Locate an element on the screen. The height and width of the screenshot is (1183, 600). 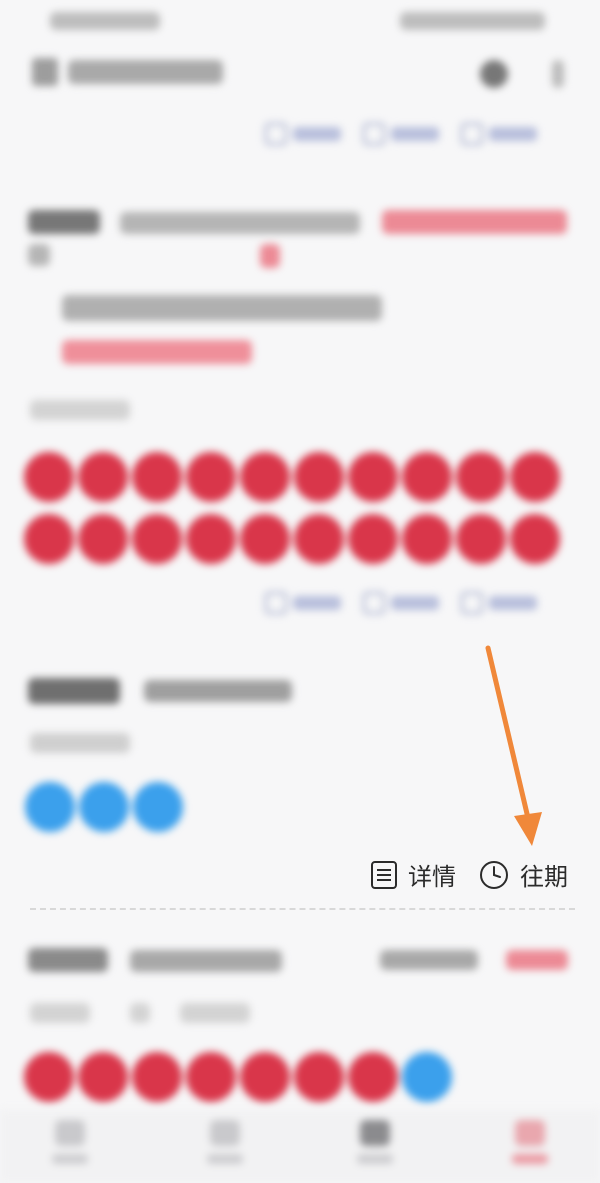
link-group-middle is located at coordinates (401, 603).